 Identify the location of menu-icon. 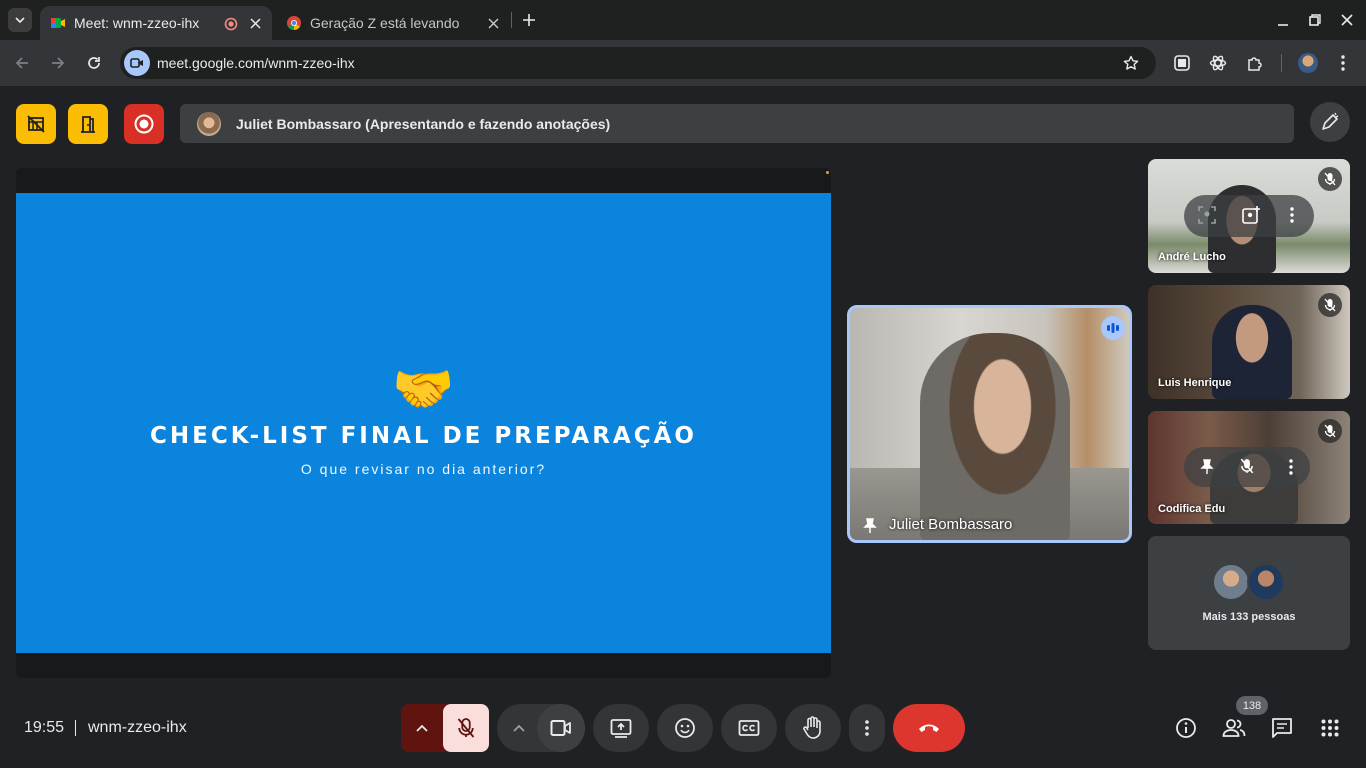
(1343, 63).